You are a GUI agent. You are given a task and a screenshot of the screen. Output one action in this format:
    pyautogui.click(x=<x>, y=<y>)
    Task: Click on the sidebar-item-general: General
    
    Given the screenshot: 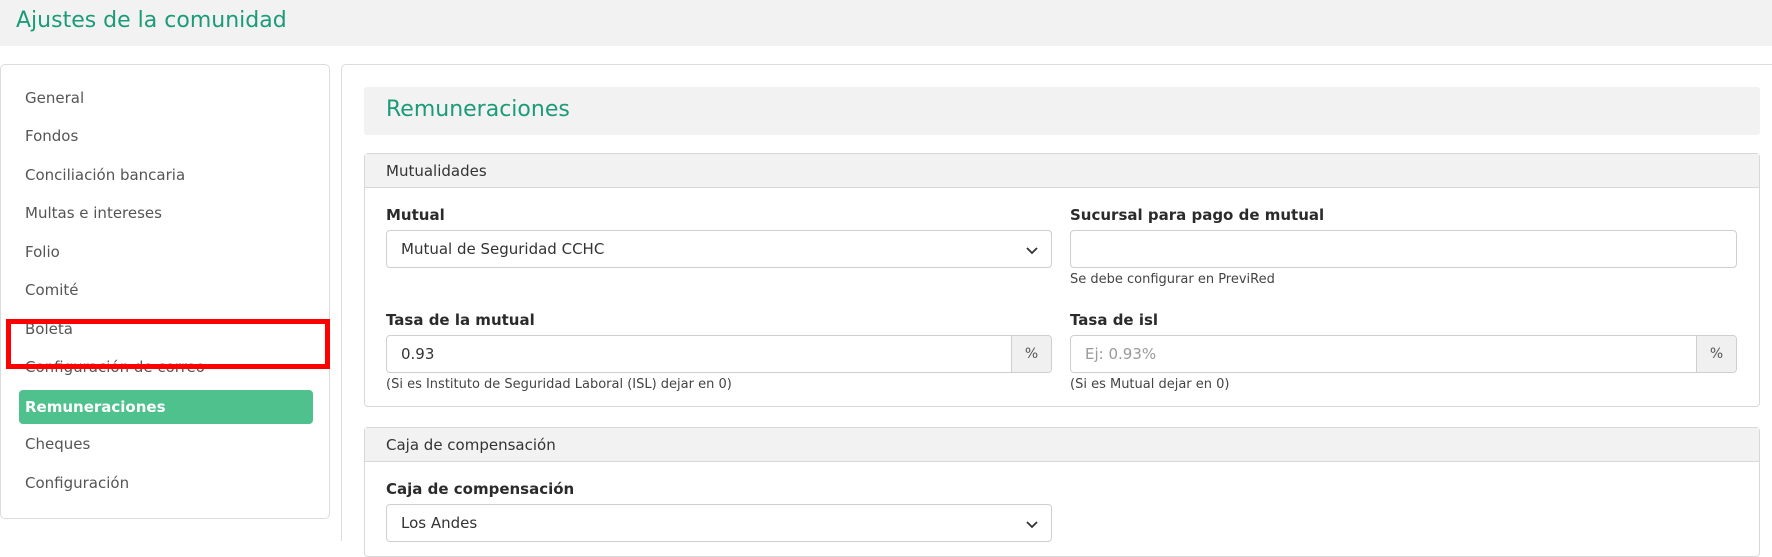 What is the action you would take?
    pyautogui.click(x=166, y=98)
    